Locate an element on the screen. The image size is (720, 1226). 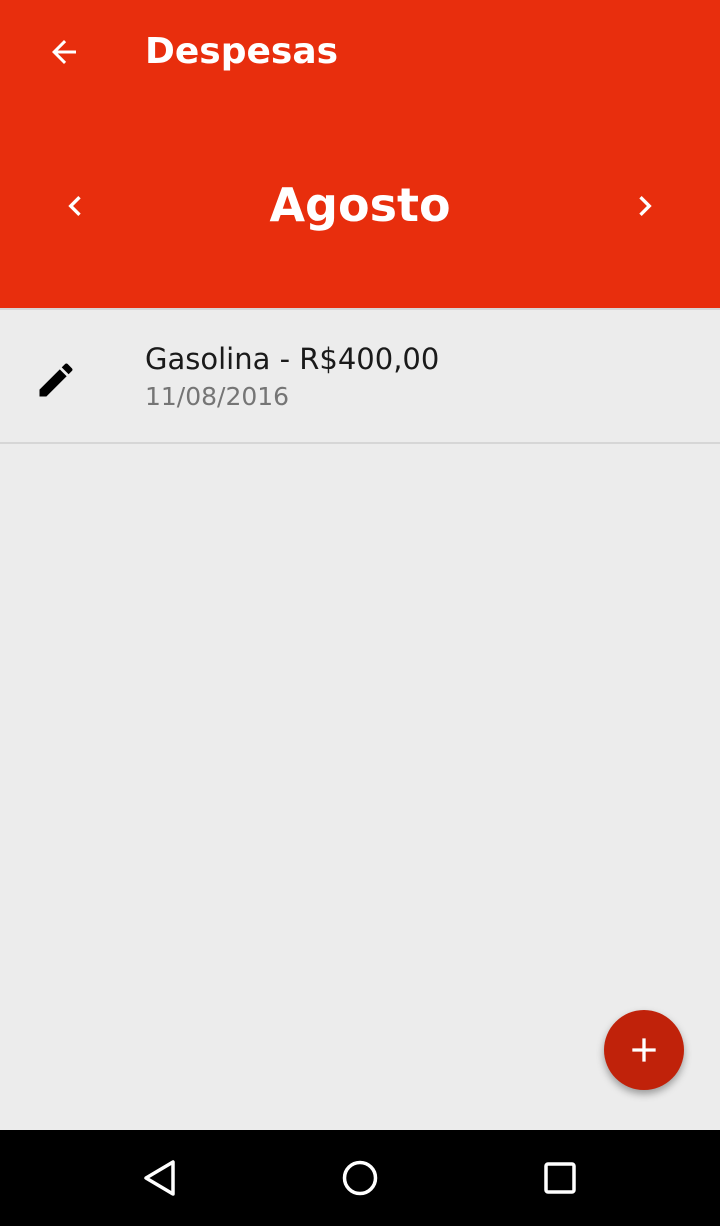
month-label: Agosto is located at coordinates (360, 205).